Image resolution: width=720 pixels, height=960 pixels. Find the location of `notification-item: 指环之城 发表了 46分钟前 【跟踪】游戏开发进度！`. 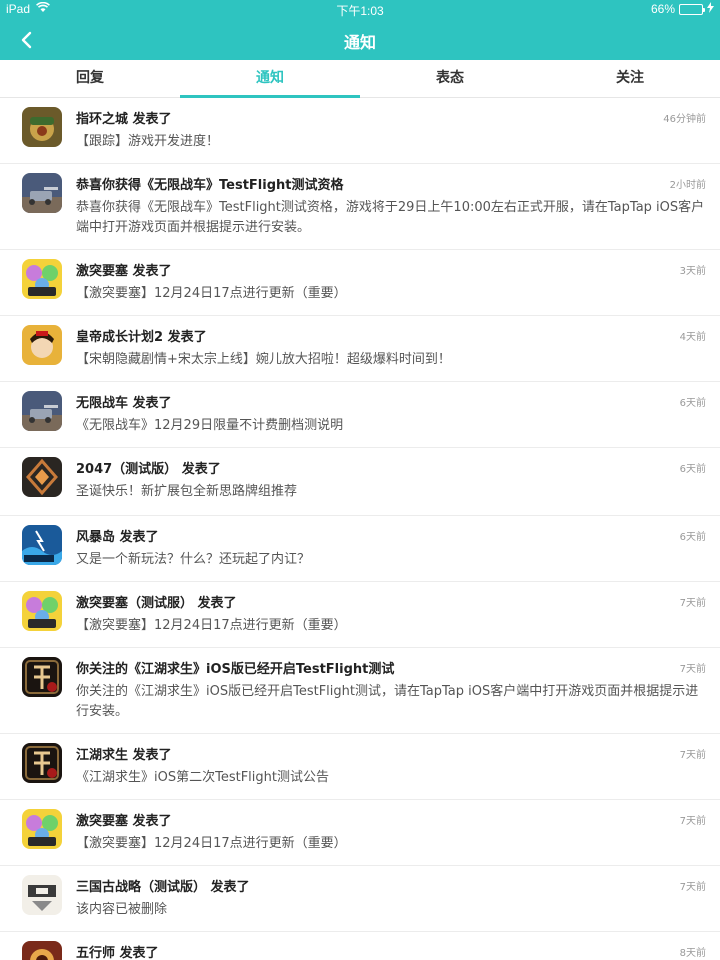

notification-item: 指环之城 发表了 46分钟前 【跟踪】游戏开发进度！ is located at coordinates (360, 131).